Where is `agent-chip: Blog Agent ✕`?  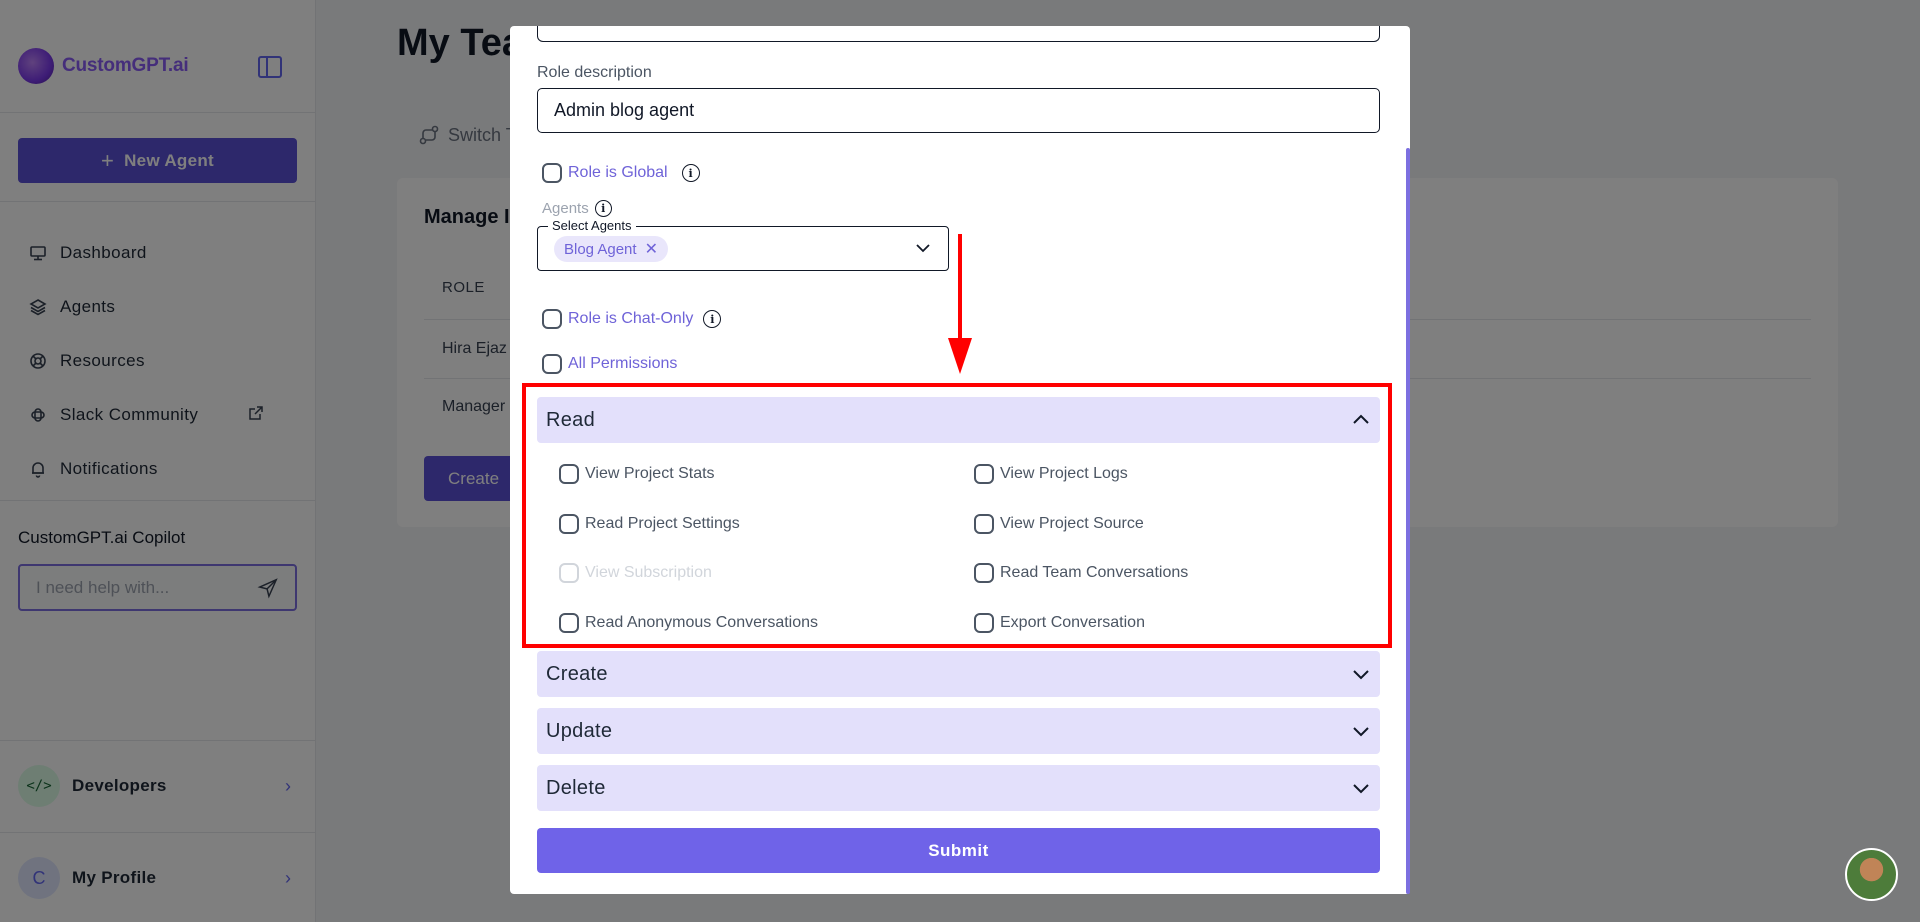 agent-chip: Blog Agent ✕ is located at coordinates (611, 249).